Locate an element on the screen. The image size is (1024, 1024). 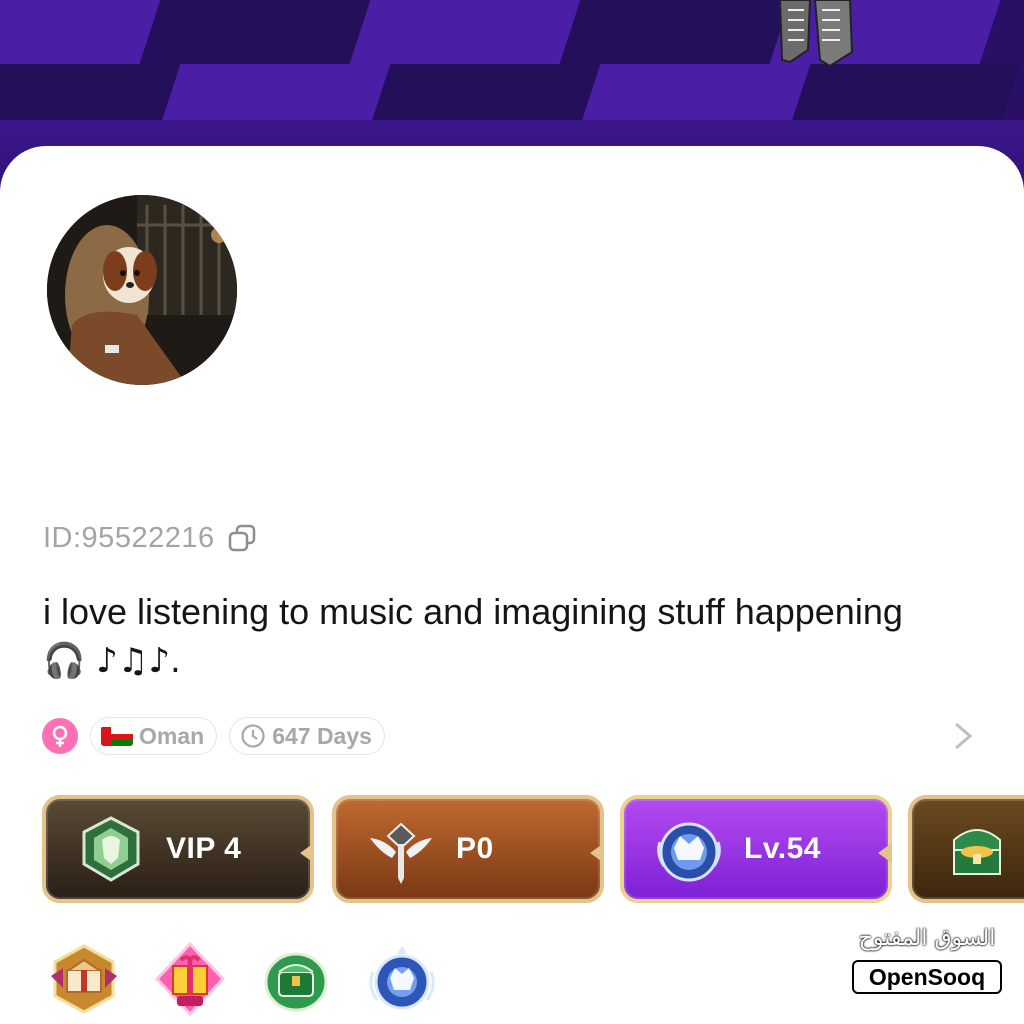
winged-sword-emblem-icon is located at coordinates (401, 853).